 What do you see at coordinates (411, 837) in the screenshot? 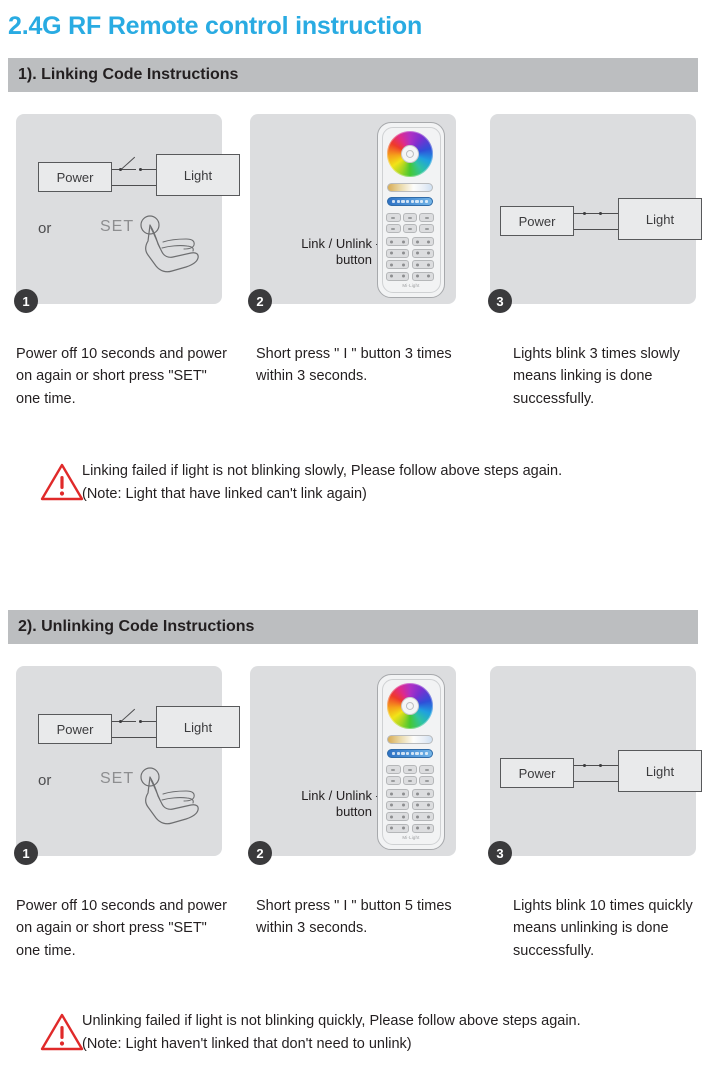
I see `remote-brand-label: Mi·Light` at bounding box center [411, 837].